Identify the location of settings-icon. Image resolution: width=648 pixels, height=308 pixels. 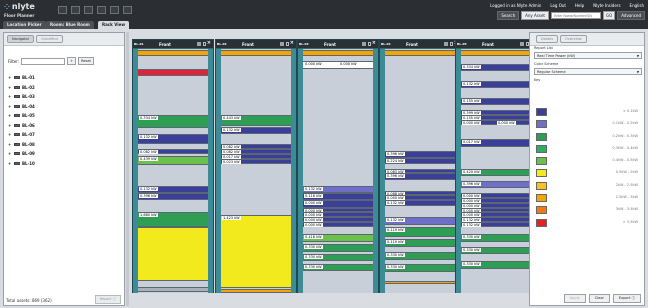
(127, 10).